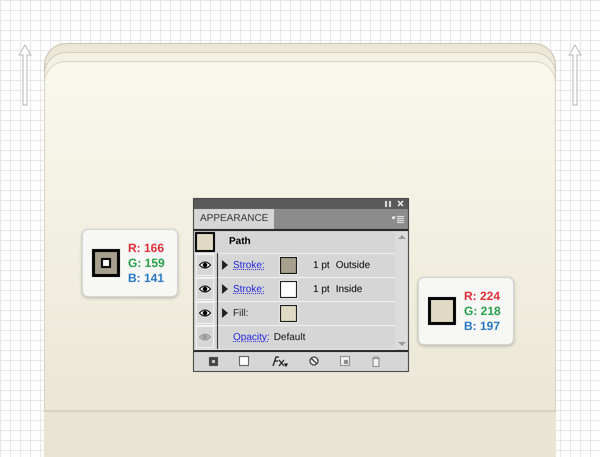 The width and height of the screenshot is (600, 457). Describe the element at coordinates (234, 218) in the screenshot. I see `panel-tab: APPEARANCE` at that location.